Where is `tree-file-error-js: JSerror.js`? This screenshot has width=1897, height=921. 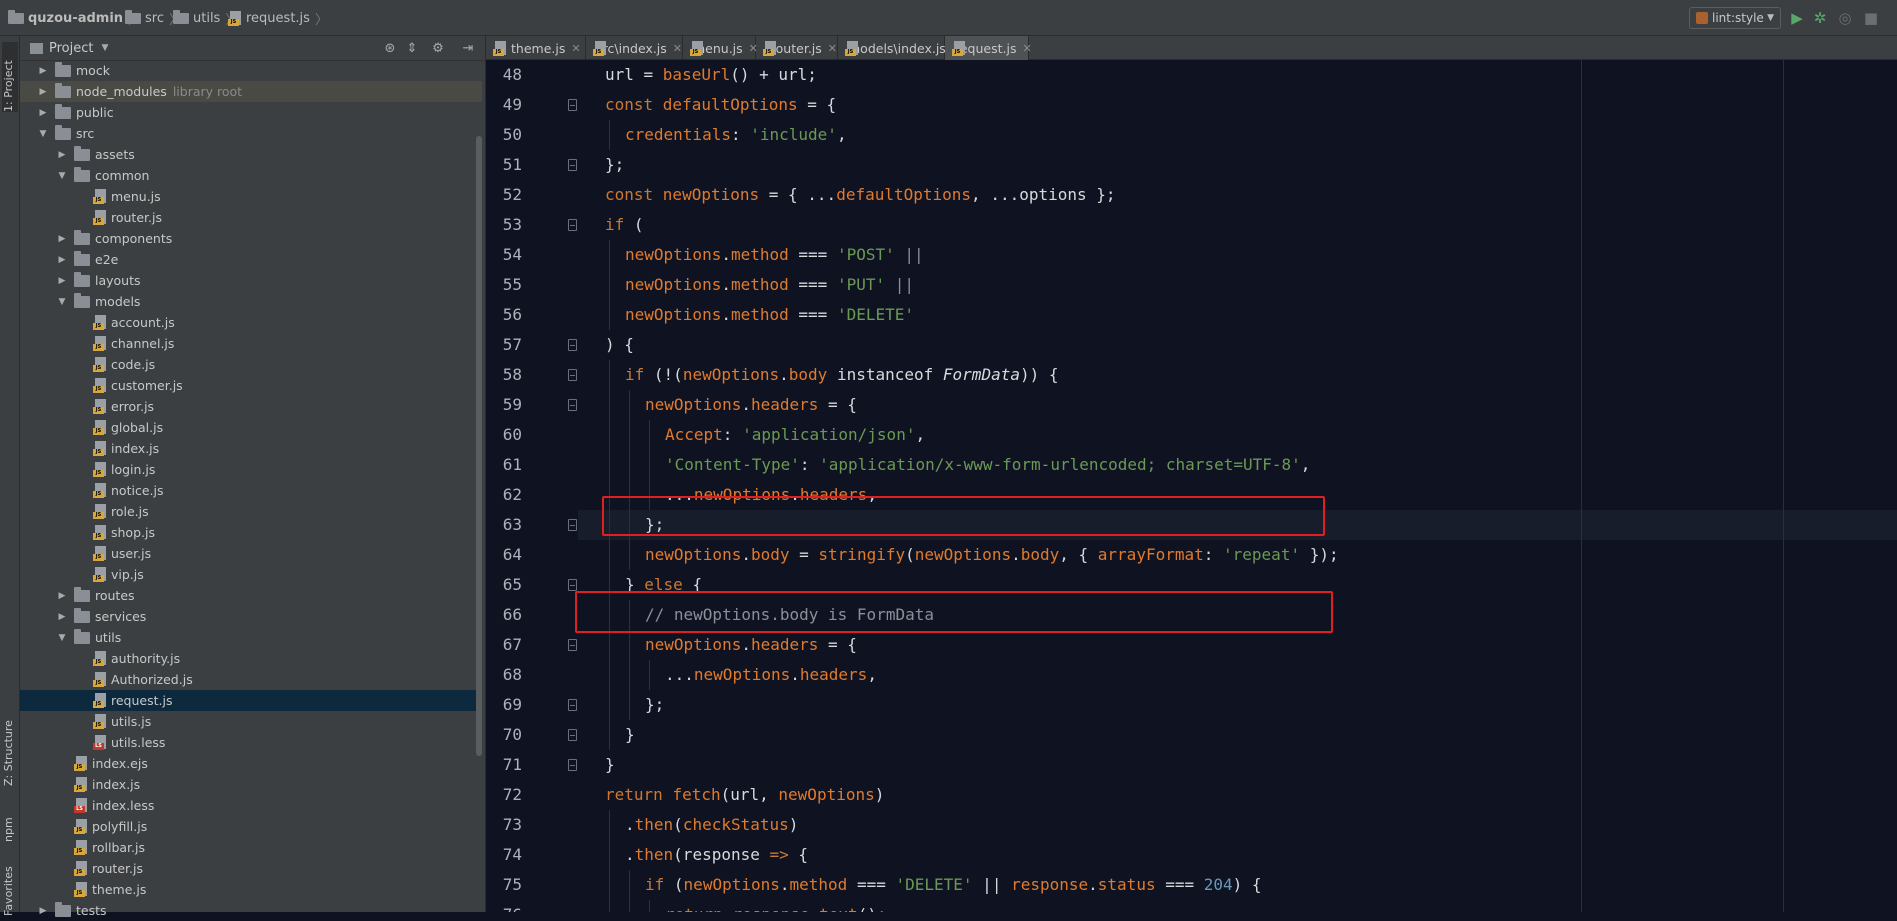
tree-file-error-js: JSerror.js is located at coordinates (251, 406).